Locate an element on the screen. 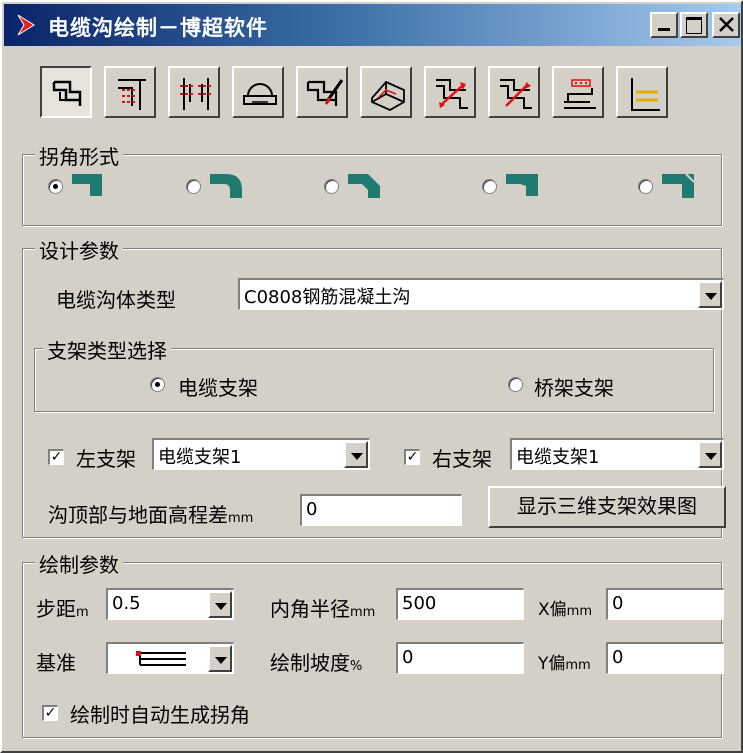 This screenshot has width=743, height=753. elevation-label: 沟顶部与地面高程差mm is located at coordinates (151, 515).